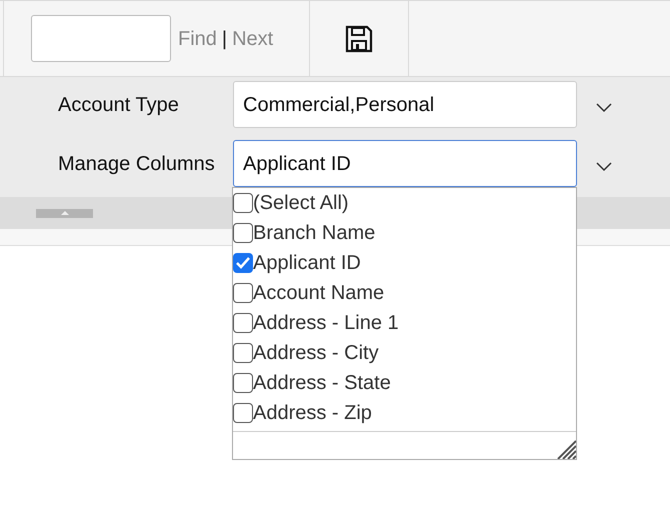 The width and height of the screenshot is (670, 529). What do you see at coordinates (404, 263) in the screenshot?
I see `column-option: Applicant ID` at bounding box center [404, 263].